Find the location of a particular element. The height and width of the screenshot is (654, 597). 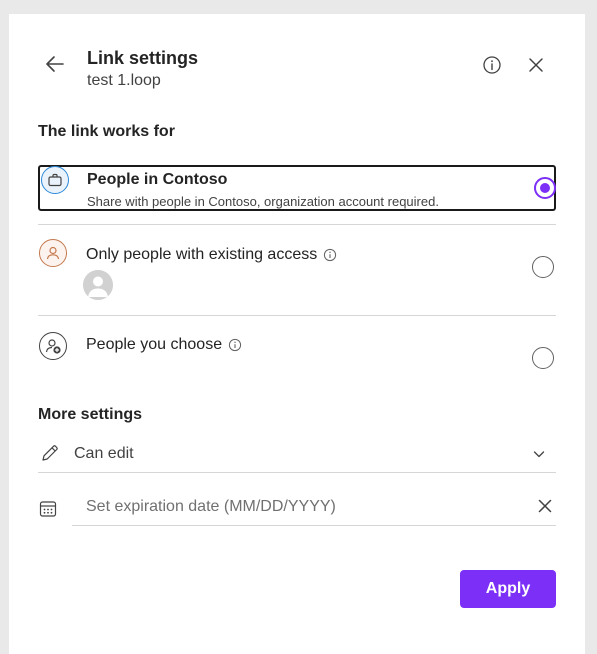

option-title-row: Only people with existing access is located at coordinates (211, 255).